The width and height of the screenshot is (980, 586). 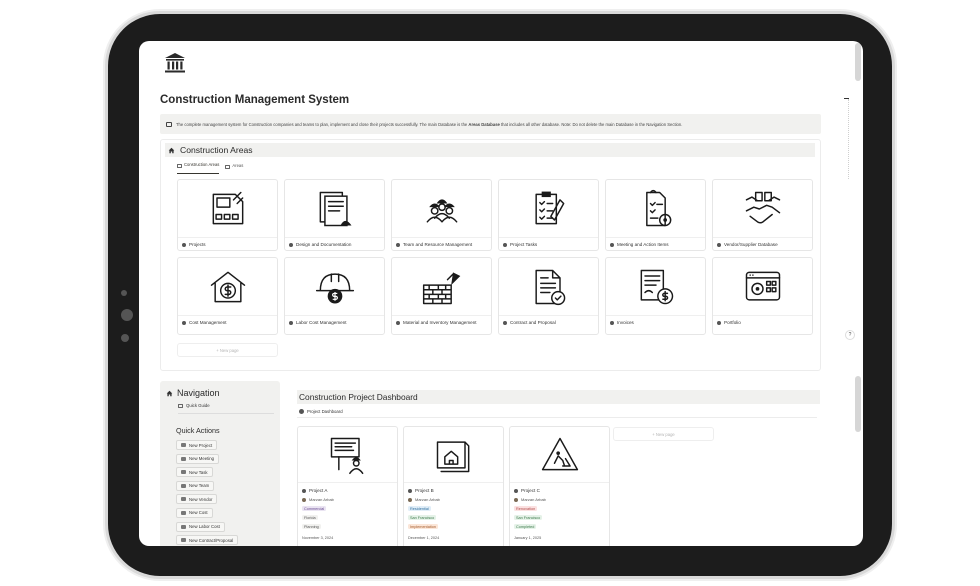 What do you see at coordinates (197, 499) in the screenshot?
I see `quick-action-button: New Vendor` at bounding box center [197, 499].